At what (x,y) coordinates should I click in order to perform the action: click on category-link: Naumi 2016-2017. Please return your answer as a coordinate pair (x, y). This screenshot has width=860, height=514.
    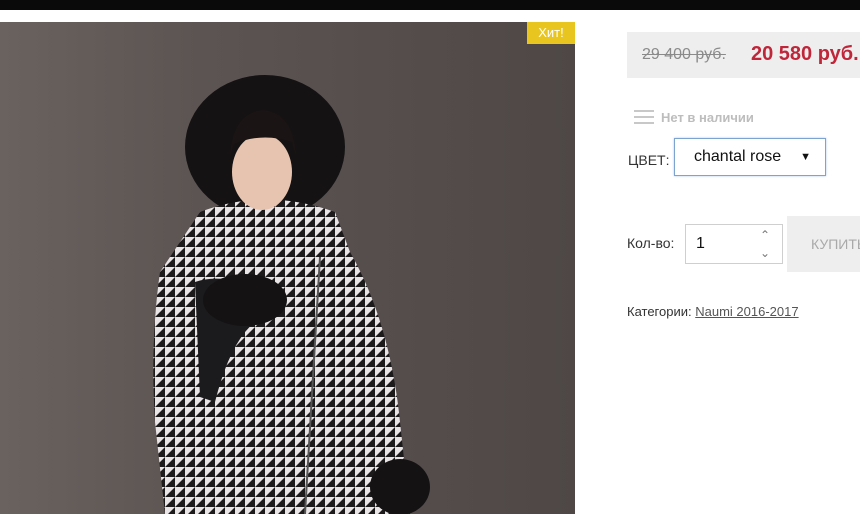
    Looking at the image, I should click on (746, 311).